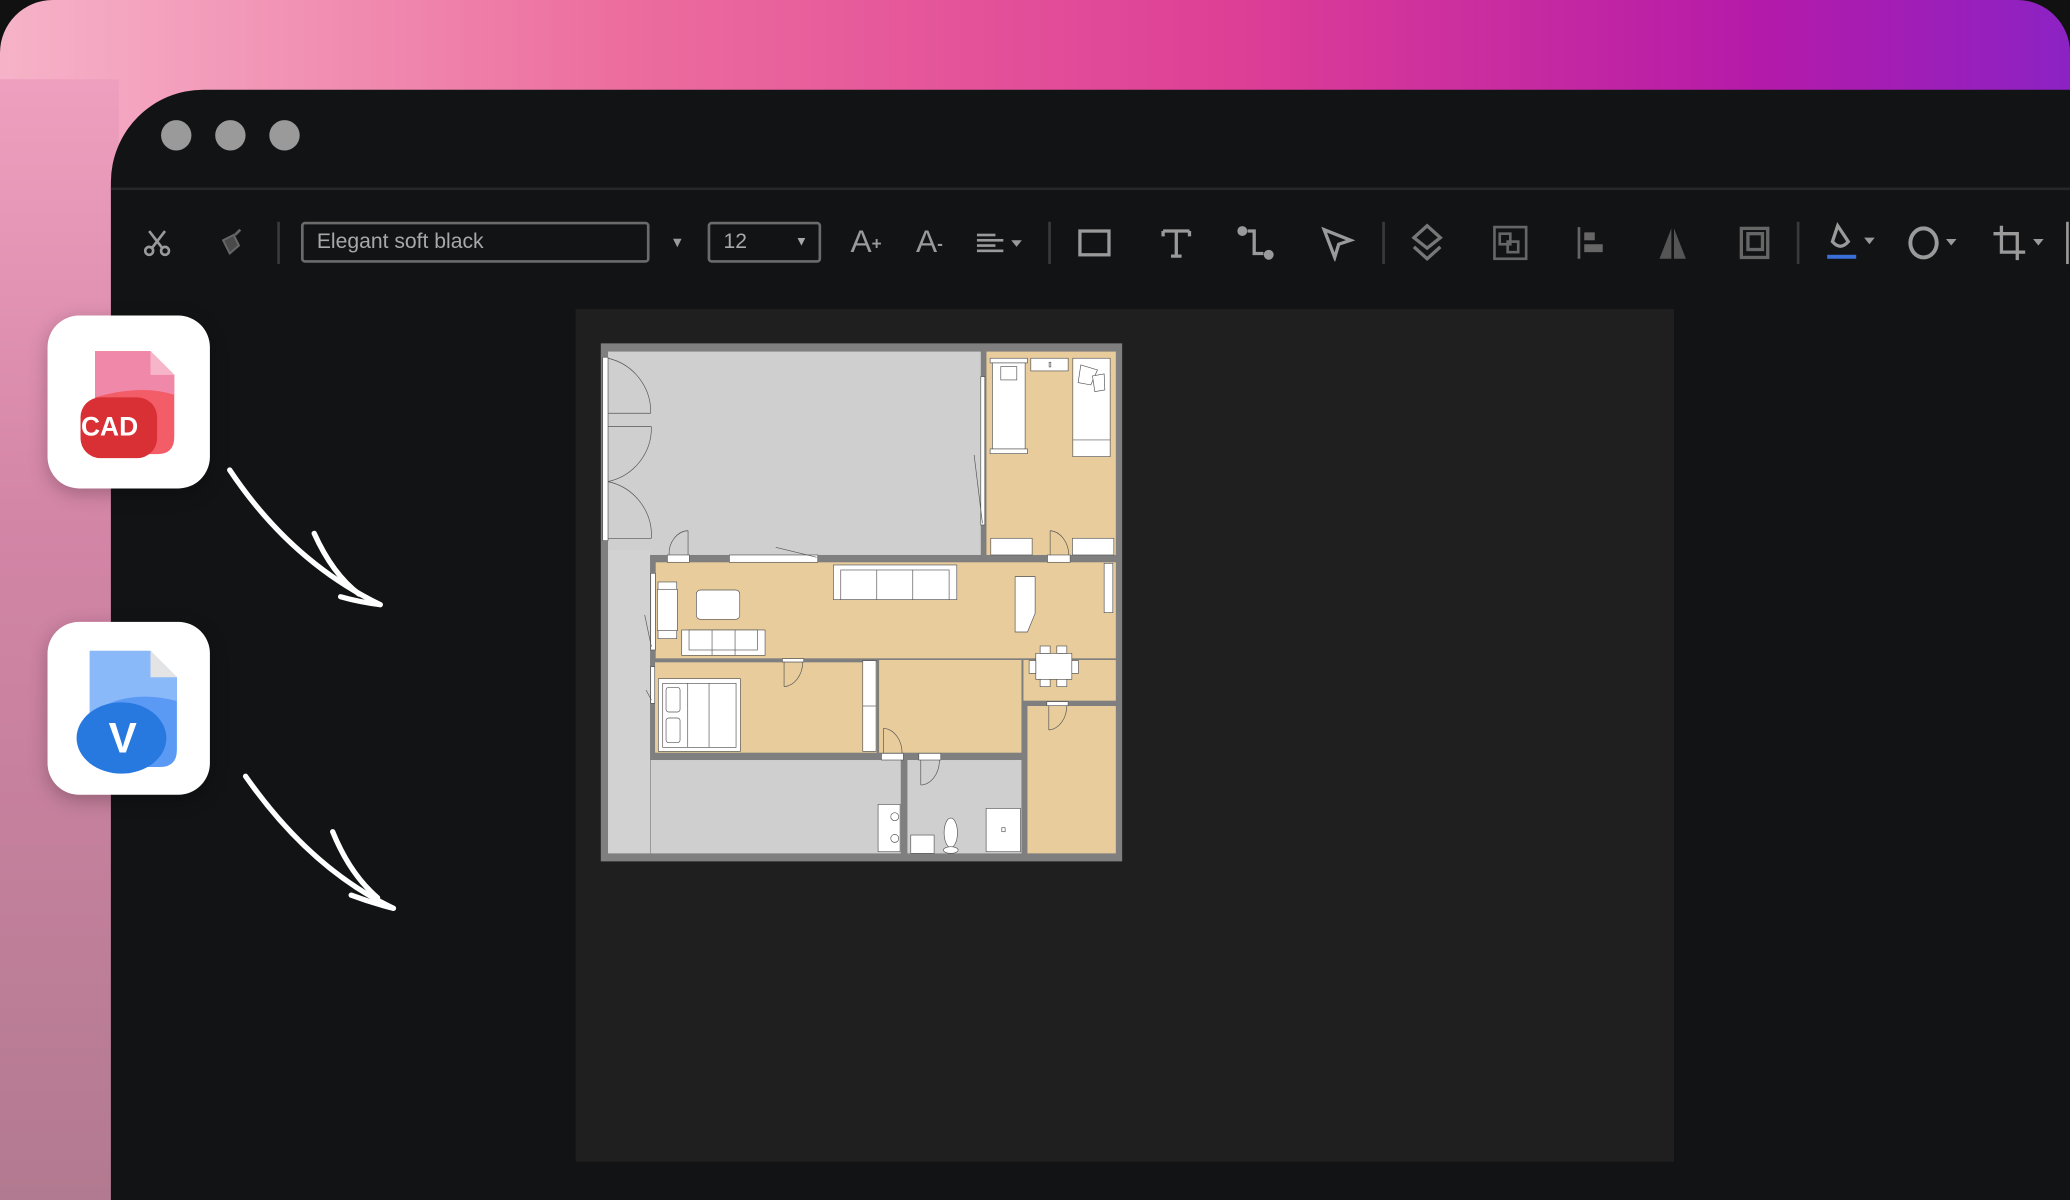  I want to click on cad-file-card: CAD, so click(128, 402).